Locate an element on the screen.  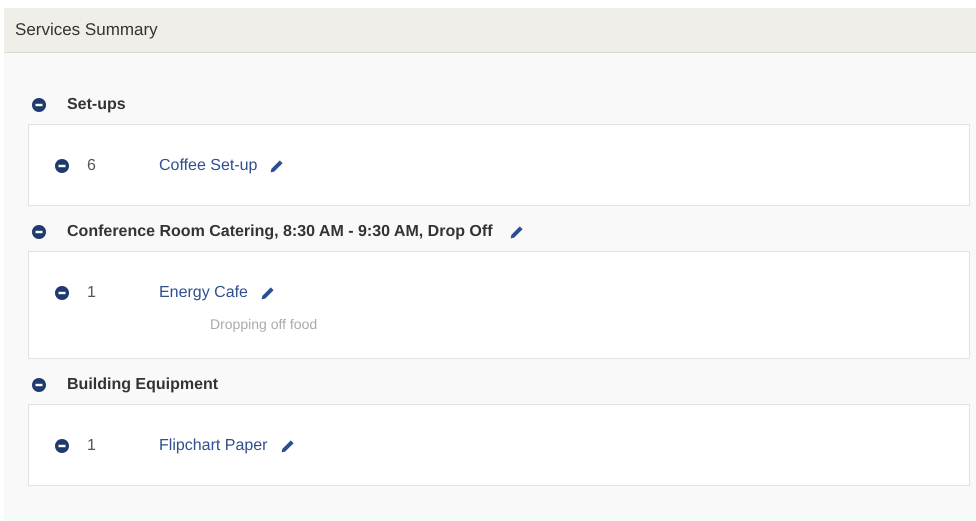
panel-title: Services Summary is located at coordinates (86, 30).